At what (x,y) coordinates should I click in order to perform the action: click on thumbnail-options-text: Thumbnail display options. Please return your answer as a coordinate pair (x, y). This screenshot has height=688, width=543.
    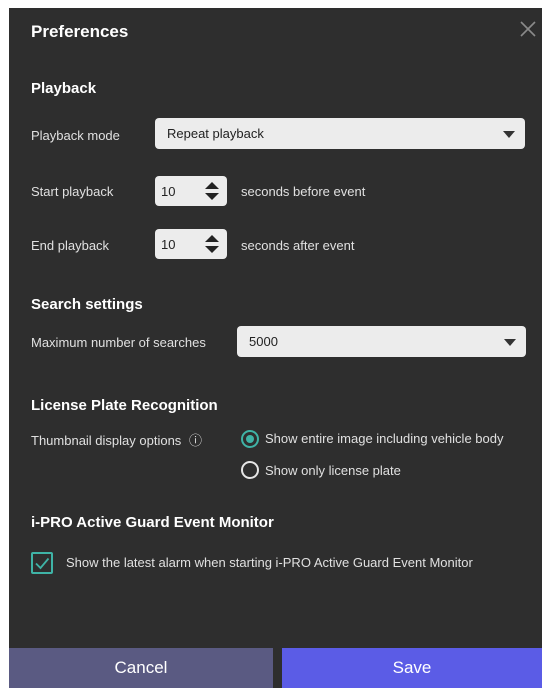
    Looking at the image, I should click on (106, 440).